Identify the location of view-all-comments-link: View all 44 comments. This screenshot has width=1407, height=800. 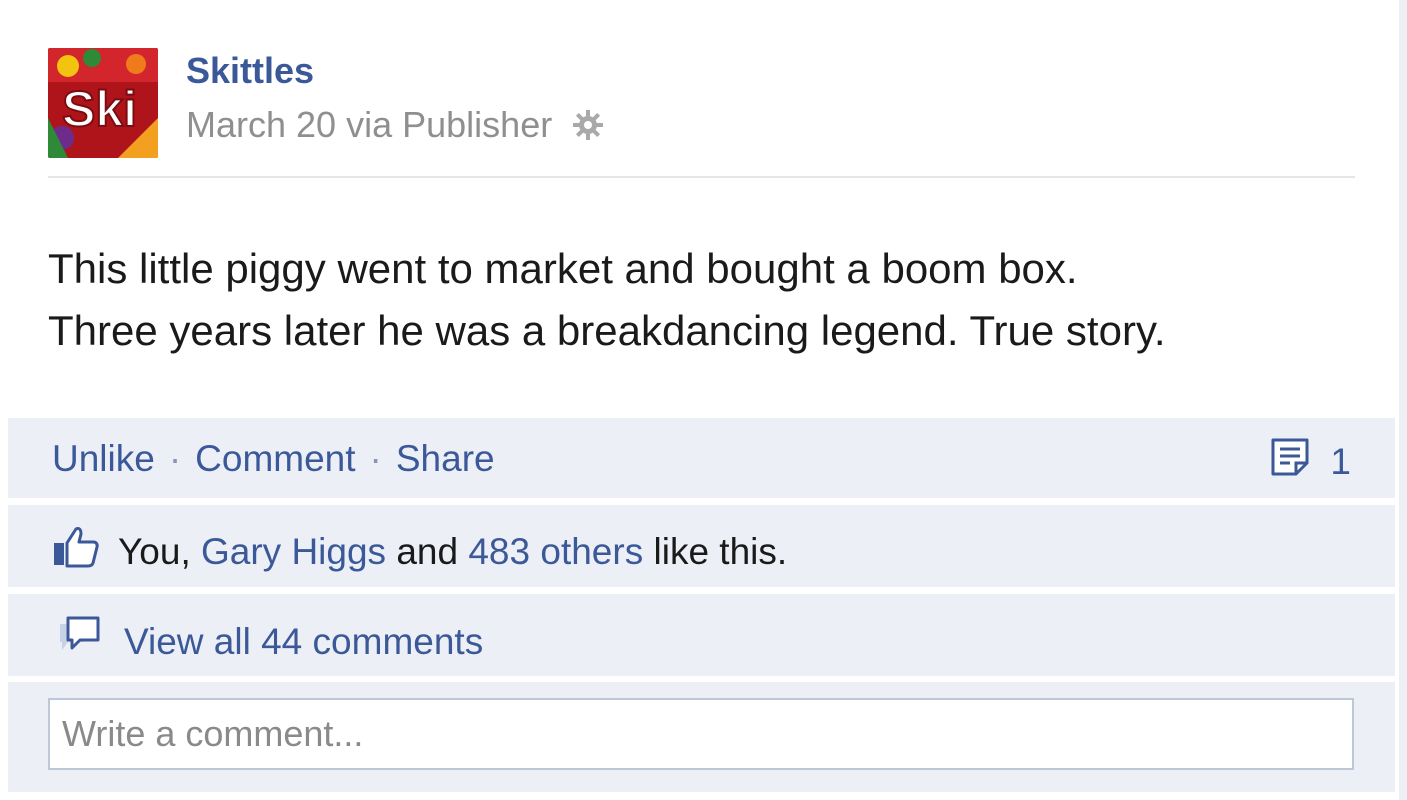
(303, 642).